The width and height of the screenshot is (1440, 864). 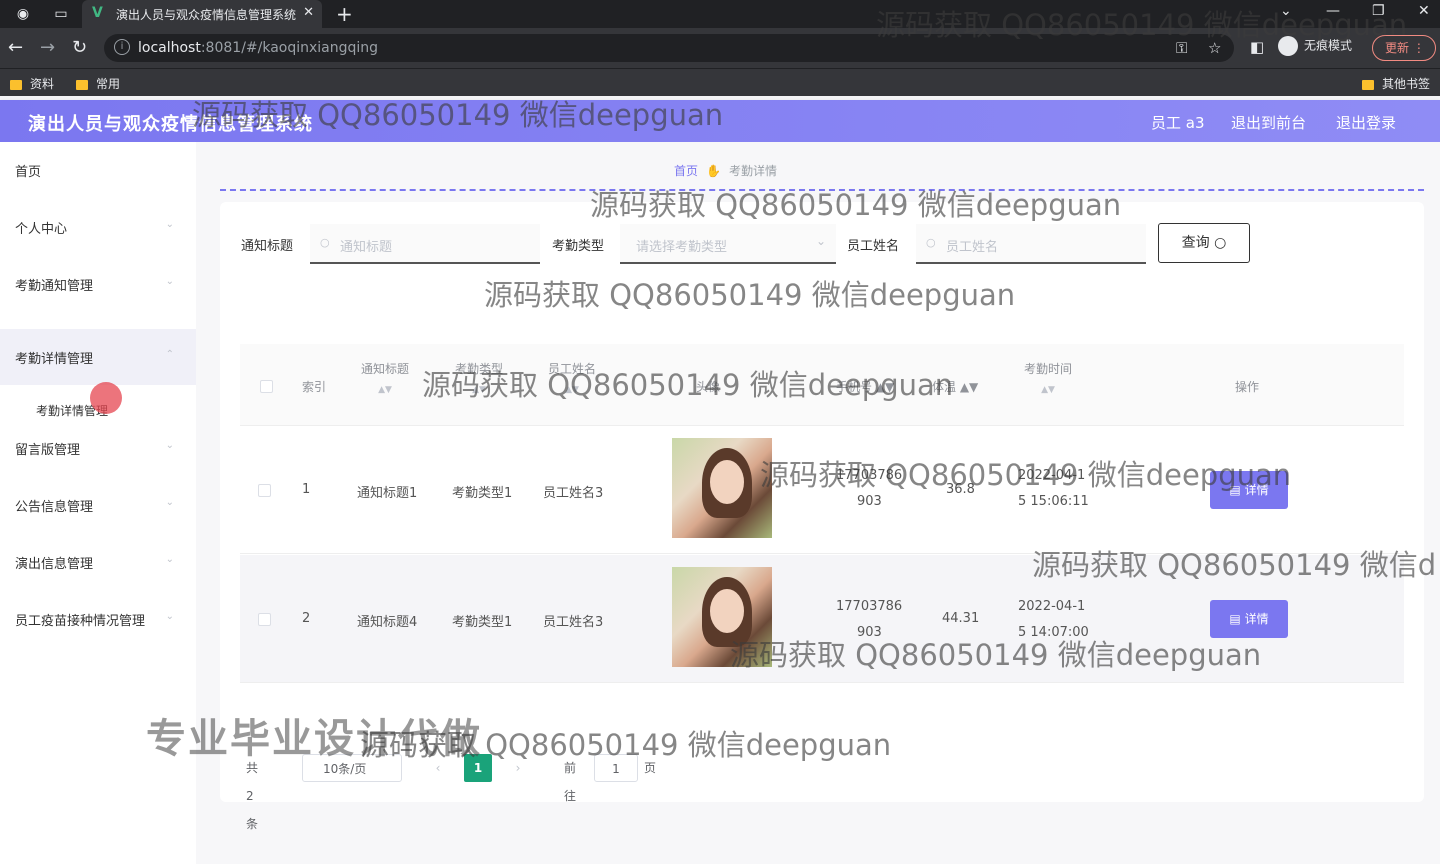 I want to click on cell-time-cont: 5 15:06:11, so click(x=1053, y=501).